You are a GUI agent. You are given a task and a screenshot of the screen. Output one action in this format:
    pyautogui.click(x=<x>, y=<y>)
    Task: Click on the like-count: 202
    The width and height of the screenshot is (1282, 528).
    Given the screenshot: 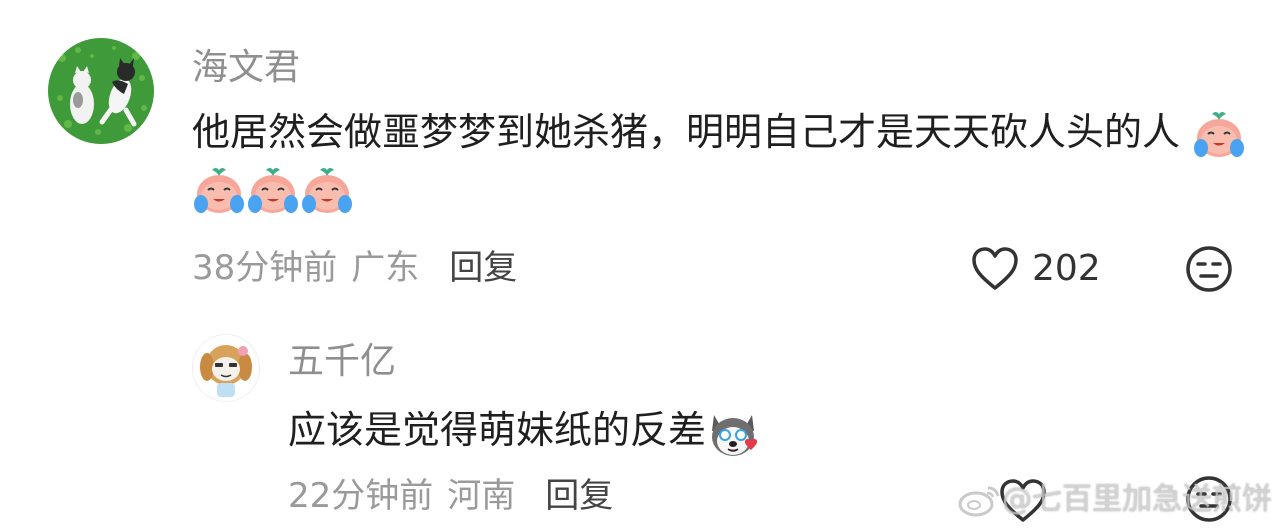 What is the action you would take?
    pyautogui.click(x=1066, y=268)
    